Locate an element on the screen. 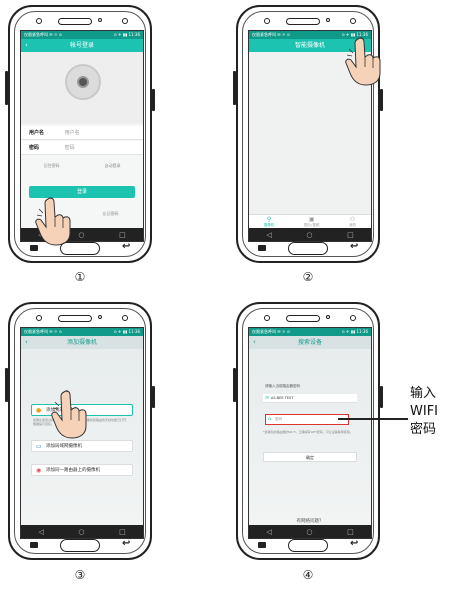 Image resolution: width=453 pixels, height=591 pixels. step-label-4: ④ is located at coordinates (308, 575).